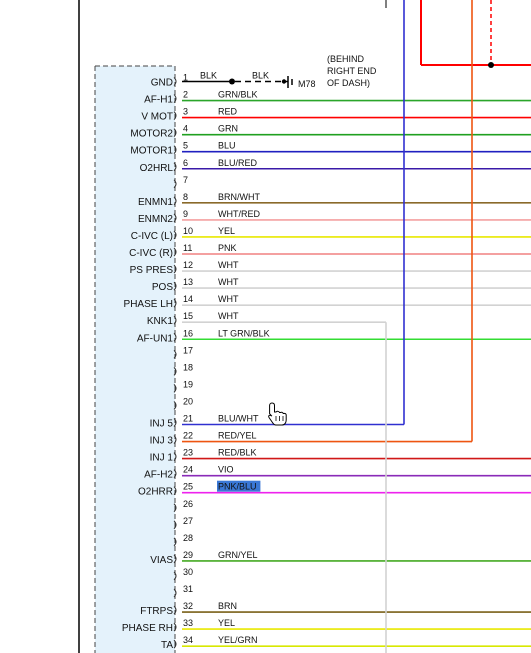 The width and height of the screenshot is (531, 653). I want to click on pin-9-wire-label: WHT/RED, so click(239, 214).